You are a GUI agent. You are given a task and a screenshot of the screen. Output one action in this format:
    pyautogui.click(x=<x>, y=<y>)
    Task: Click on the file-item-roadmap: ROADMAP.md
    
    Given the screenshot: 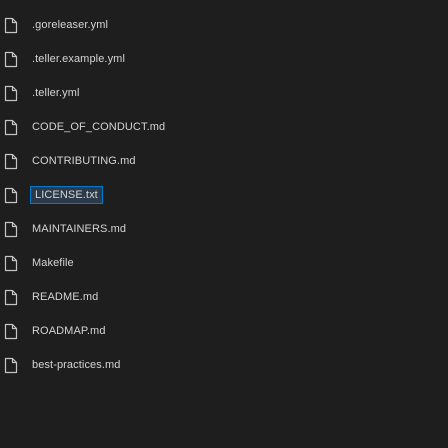 What is the action you would take?
    pyautogui.click(x=224, y=331)
    